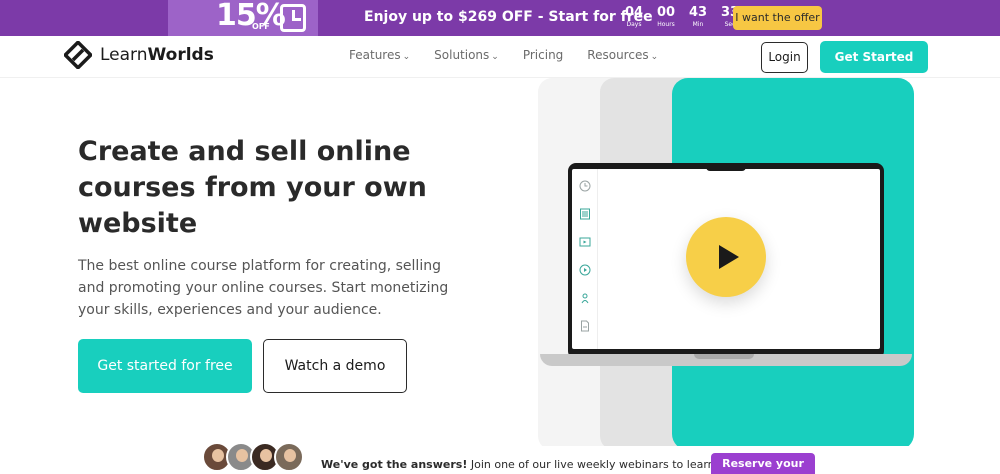  Describe the element at coordinates (618, 55) in the screenshot. I see `menu-item-label: Resources` at that location.